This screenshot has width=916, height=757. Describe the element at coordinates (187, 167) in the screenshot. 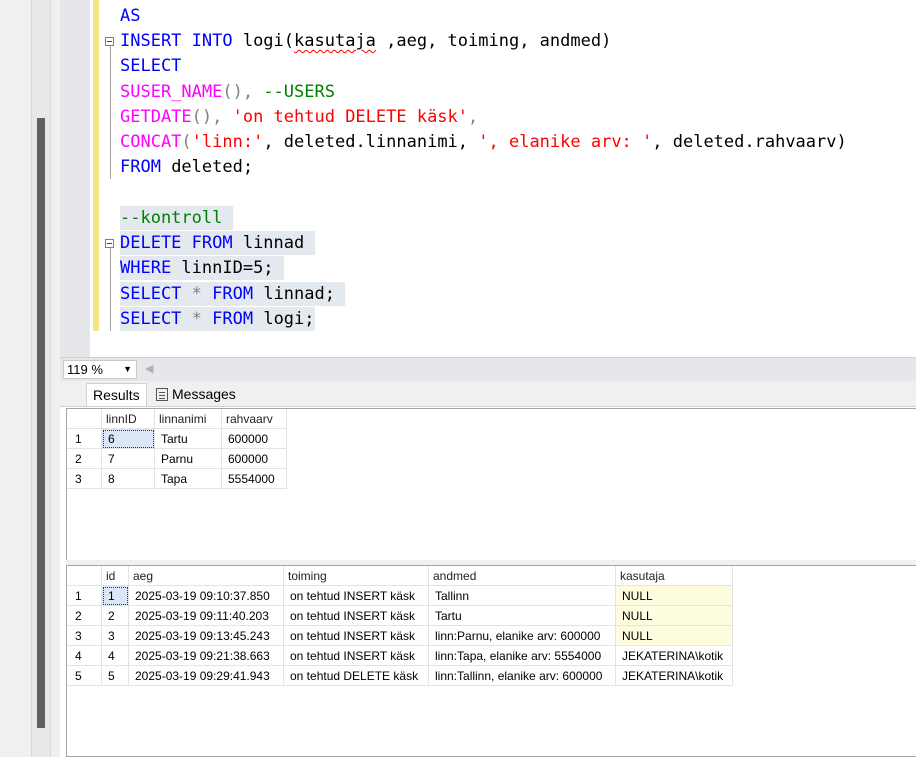

I see `code-line: FROM deleted;` at that location.